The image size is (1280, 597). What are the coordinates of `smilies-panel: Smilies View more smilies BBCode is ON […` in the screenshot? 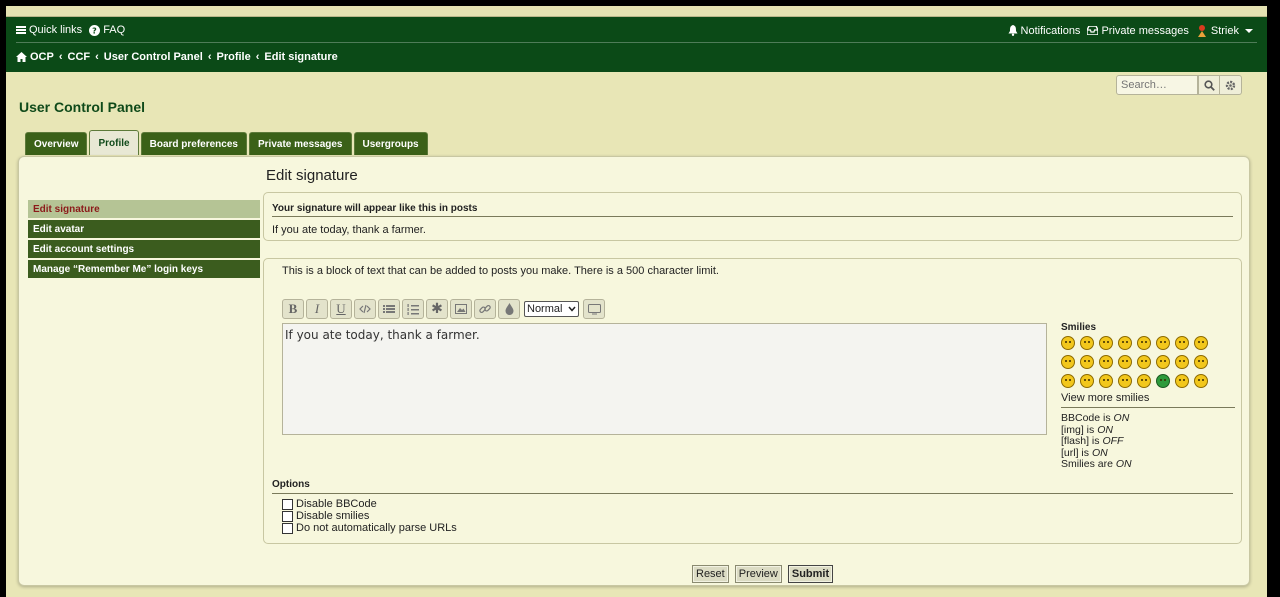 It's located at (1148, 396).